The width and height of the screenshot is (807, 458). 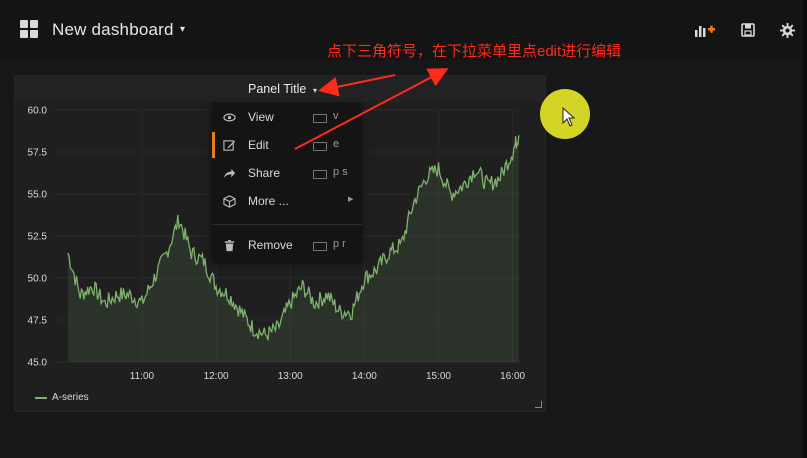 What do you see at coordinates (38, 153) in the screenshot?
I see `y-tick-label: 57.5` at bounding box center [38, 153].